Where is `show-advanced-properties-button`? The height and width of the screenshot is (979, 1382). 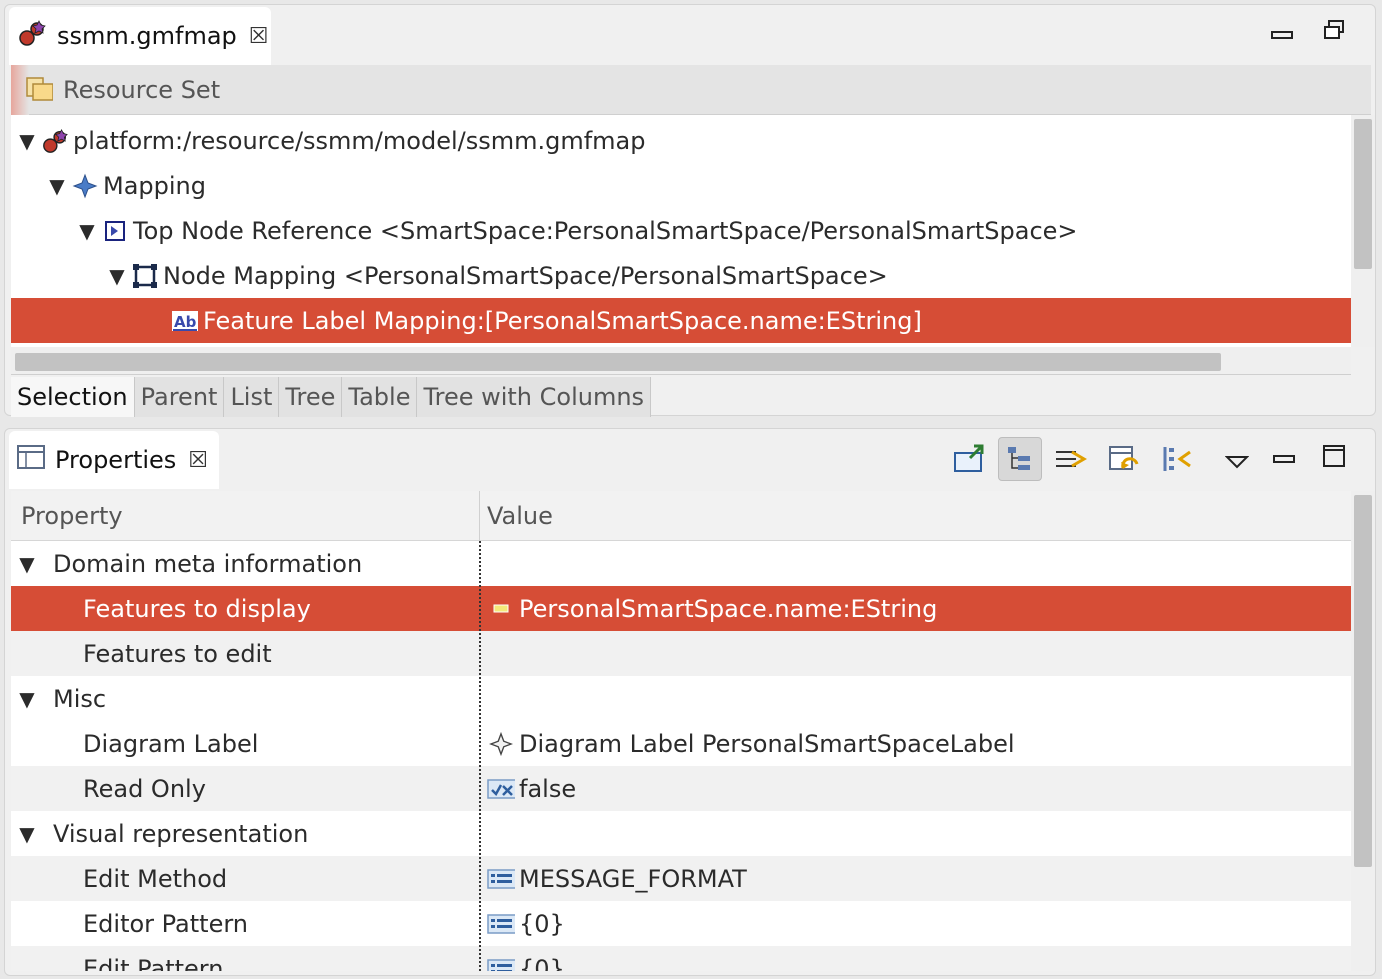
show-advanced-properties-button is located at coordinates (1071, 459).